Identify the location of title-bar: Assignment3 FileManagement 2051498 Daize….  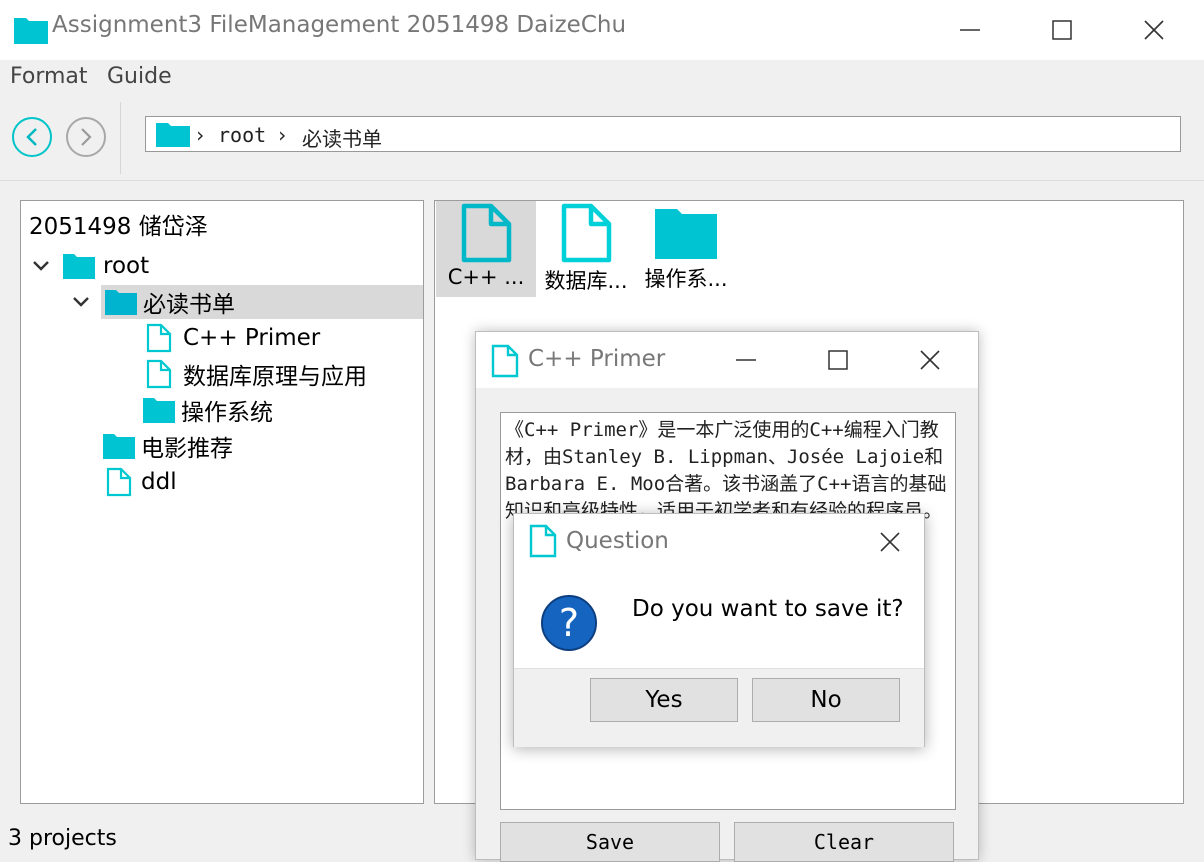
(602, 30).